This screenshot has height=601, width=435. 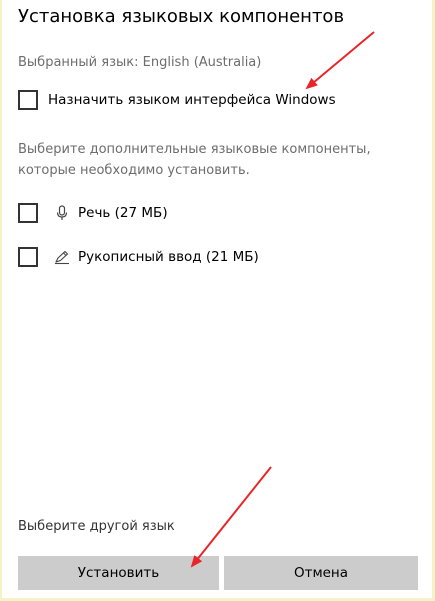 What do you see at coordinates (321, 573) in the screenshot?
I see `cancel-button: Отмена` at bounding box center [321, 573].